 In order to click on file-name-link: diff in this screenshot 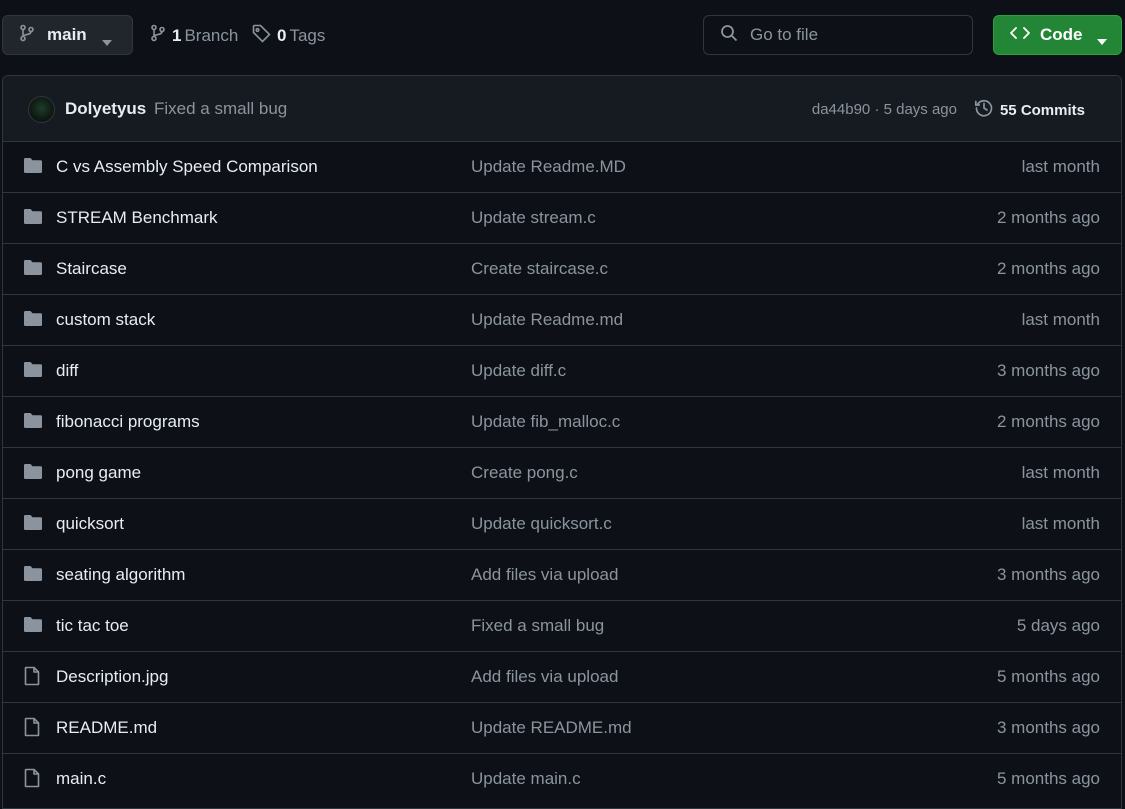, I will do `click(67, 371)`.